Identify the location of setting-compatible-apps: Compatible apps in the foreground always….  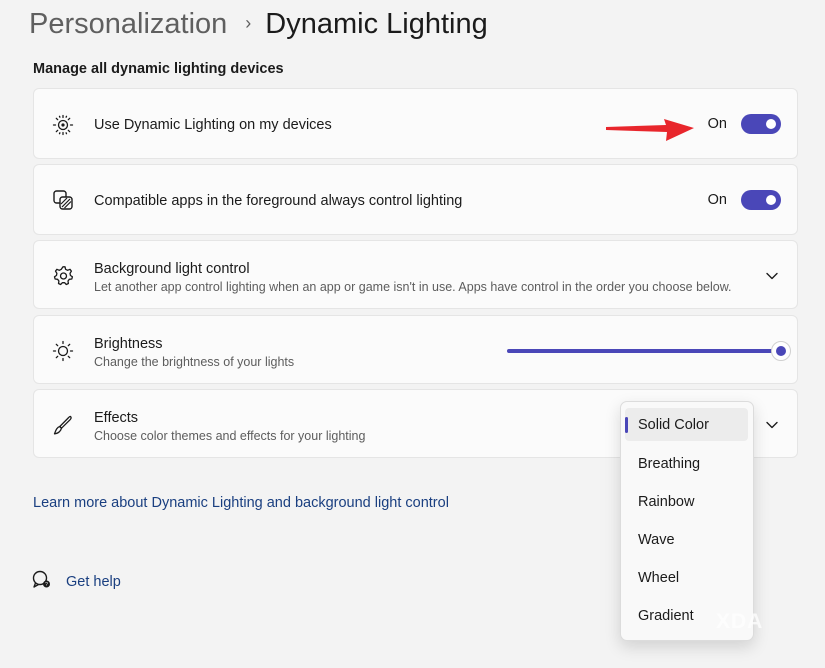
(415, 199).